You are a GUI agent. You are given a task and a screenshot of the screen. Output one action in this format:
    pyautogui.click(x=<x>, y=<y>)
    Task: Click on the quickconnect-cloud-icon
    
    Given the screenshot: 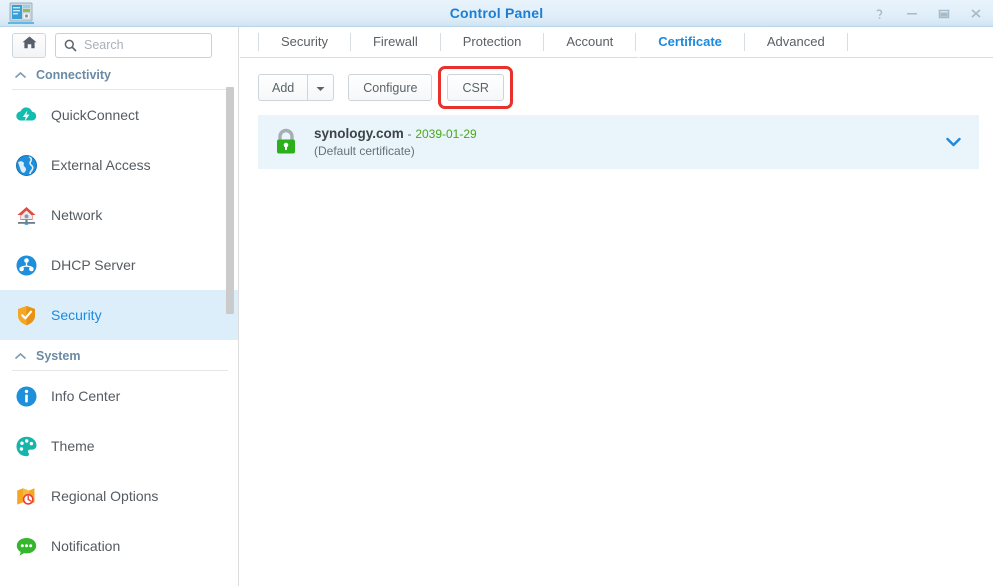 What is the action you would take?
    pyautogui.click(x=26, y=115)
    